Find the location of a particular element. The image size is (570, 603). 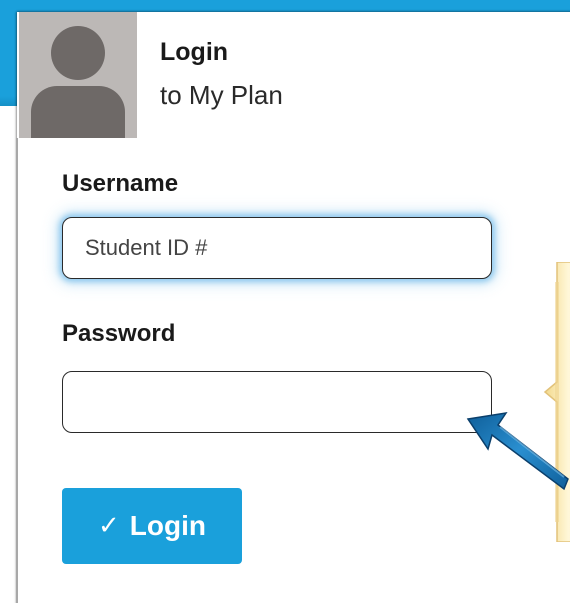

login-button-label: Login is located at coordinates (167, 525).